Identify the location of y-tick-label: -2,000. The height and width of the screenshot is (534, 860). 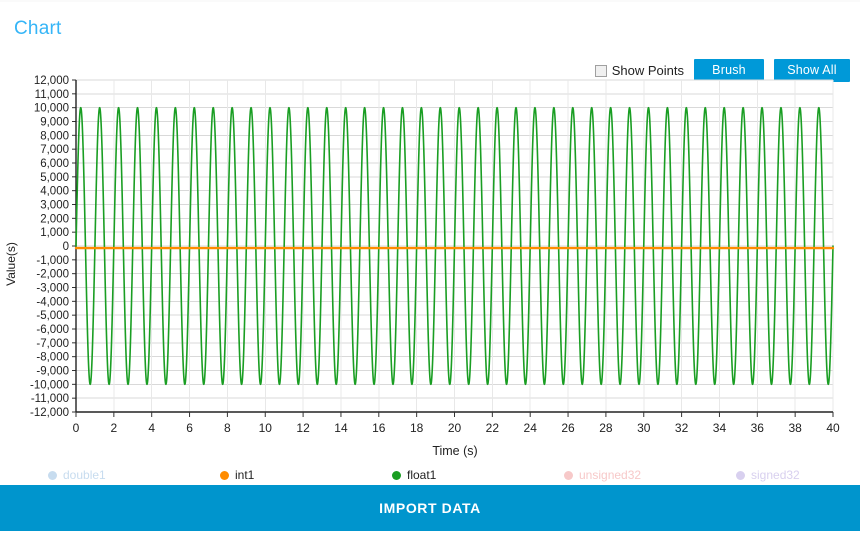
(52, 275).